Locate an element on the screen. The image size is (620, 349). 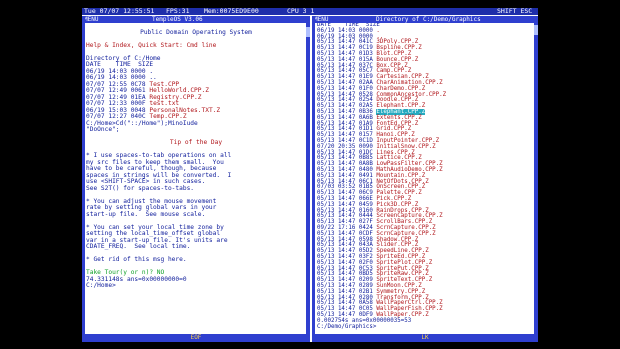
right-window-title: Directory of C:/Demo/Graphics is located at coordinates (428, 19).